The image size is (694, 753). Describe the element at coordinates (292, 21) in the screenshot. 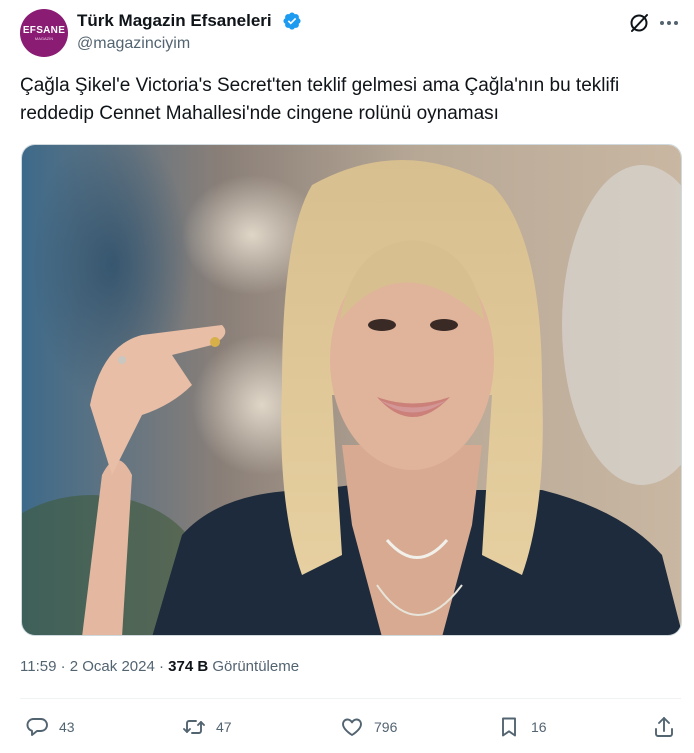

I see `verified-badge-icon` at that location.